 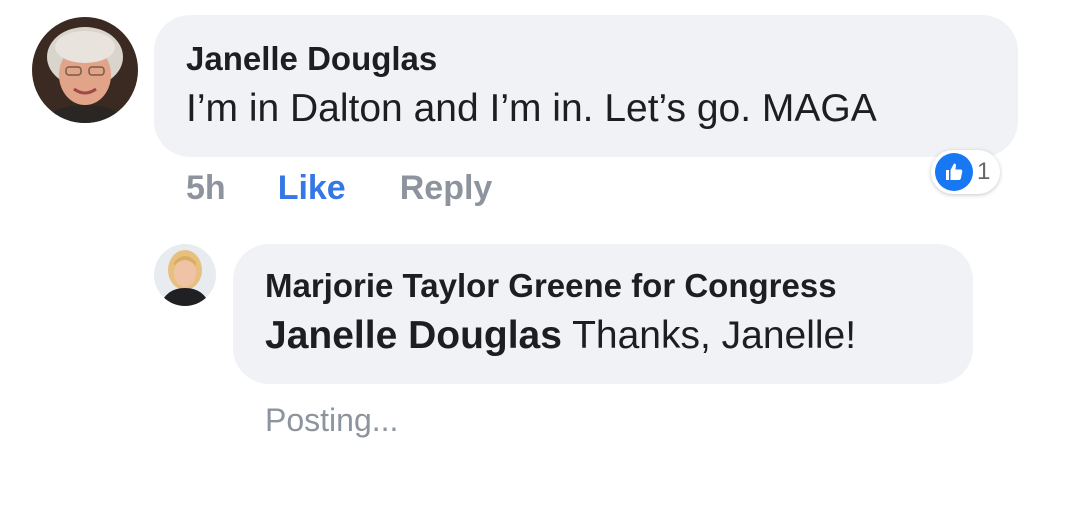 What do you see at coordinates (531, 108) in the screenshot?
I see `comment-text: I’m in Dalton and I’m in. Let’s go. MAGA` at bounding box center [531, 108].